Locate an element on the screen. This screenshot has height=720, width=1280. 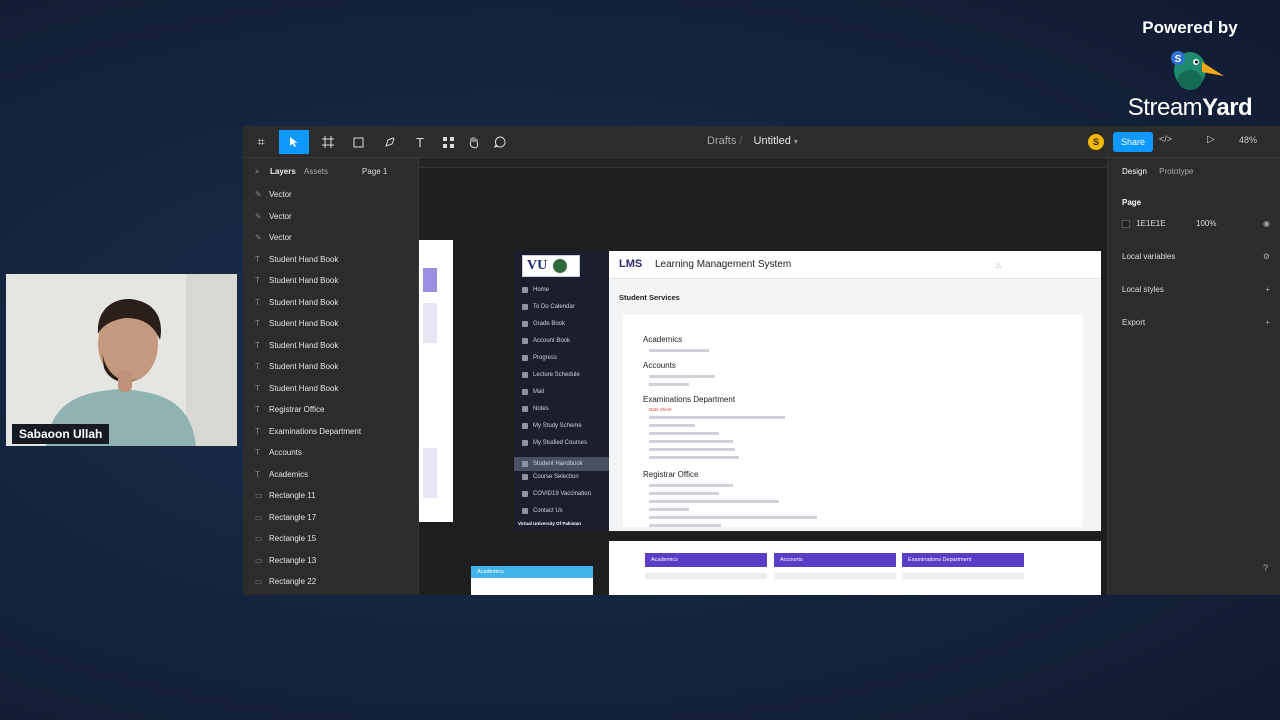
accounts-dropdown is located at coordinates (835, 576).